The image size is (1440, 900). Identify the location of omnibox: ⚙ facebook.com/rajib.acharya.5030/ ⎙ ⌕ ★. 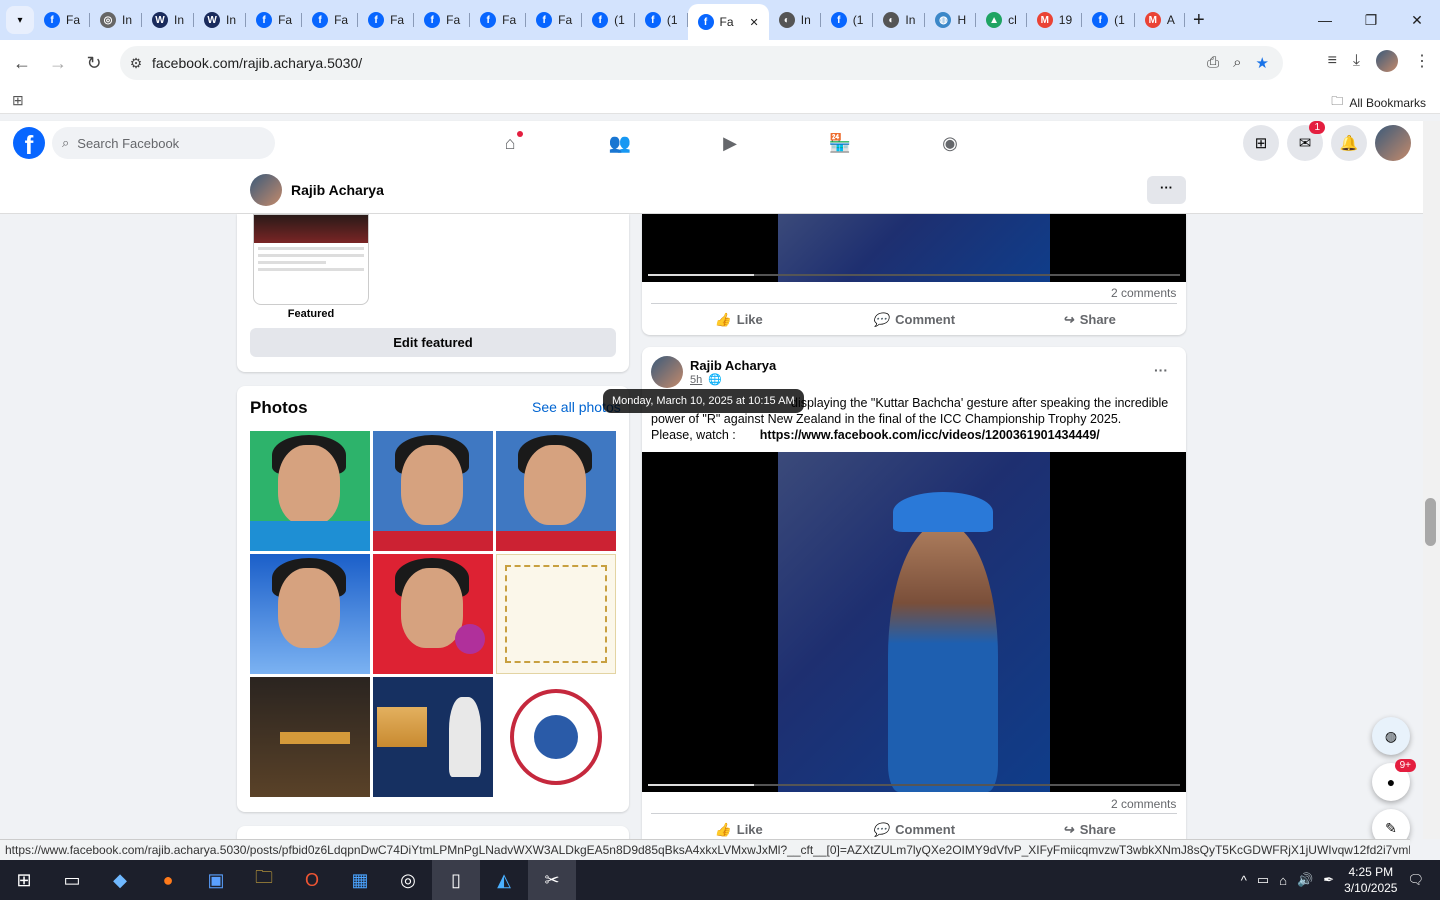
(701, 63).